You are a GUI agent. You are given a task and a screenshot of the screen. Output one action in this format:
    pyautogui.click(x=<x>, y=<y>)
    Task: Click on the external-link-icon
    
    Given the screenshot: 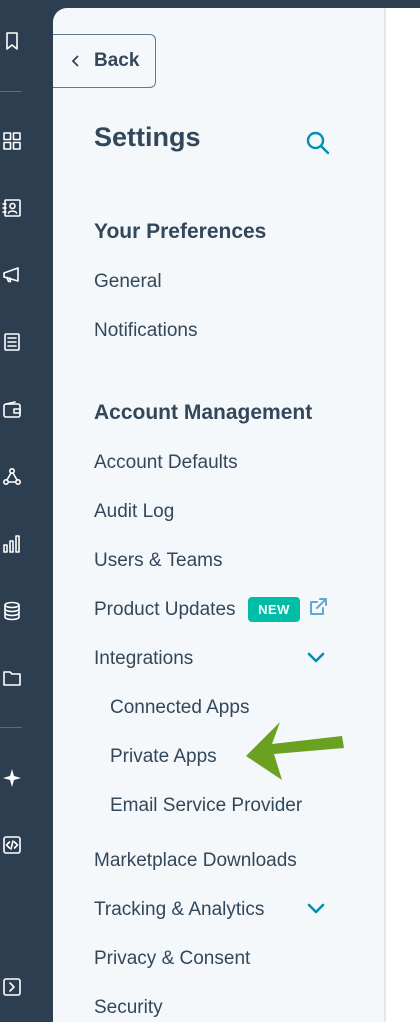 What is the action you would take?
    pyautogui.click(x=318, y=607)
    